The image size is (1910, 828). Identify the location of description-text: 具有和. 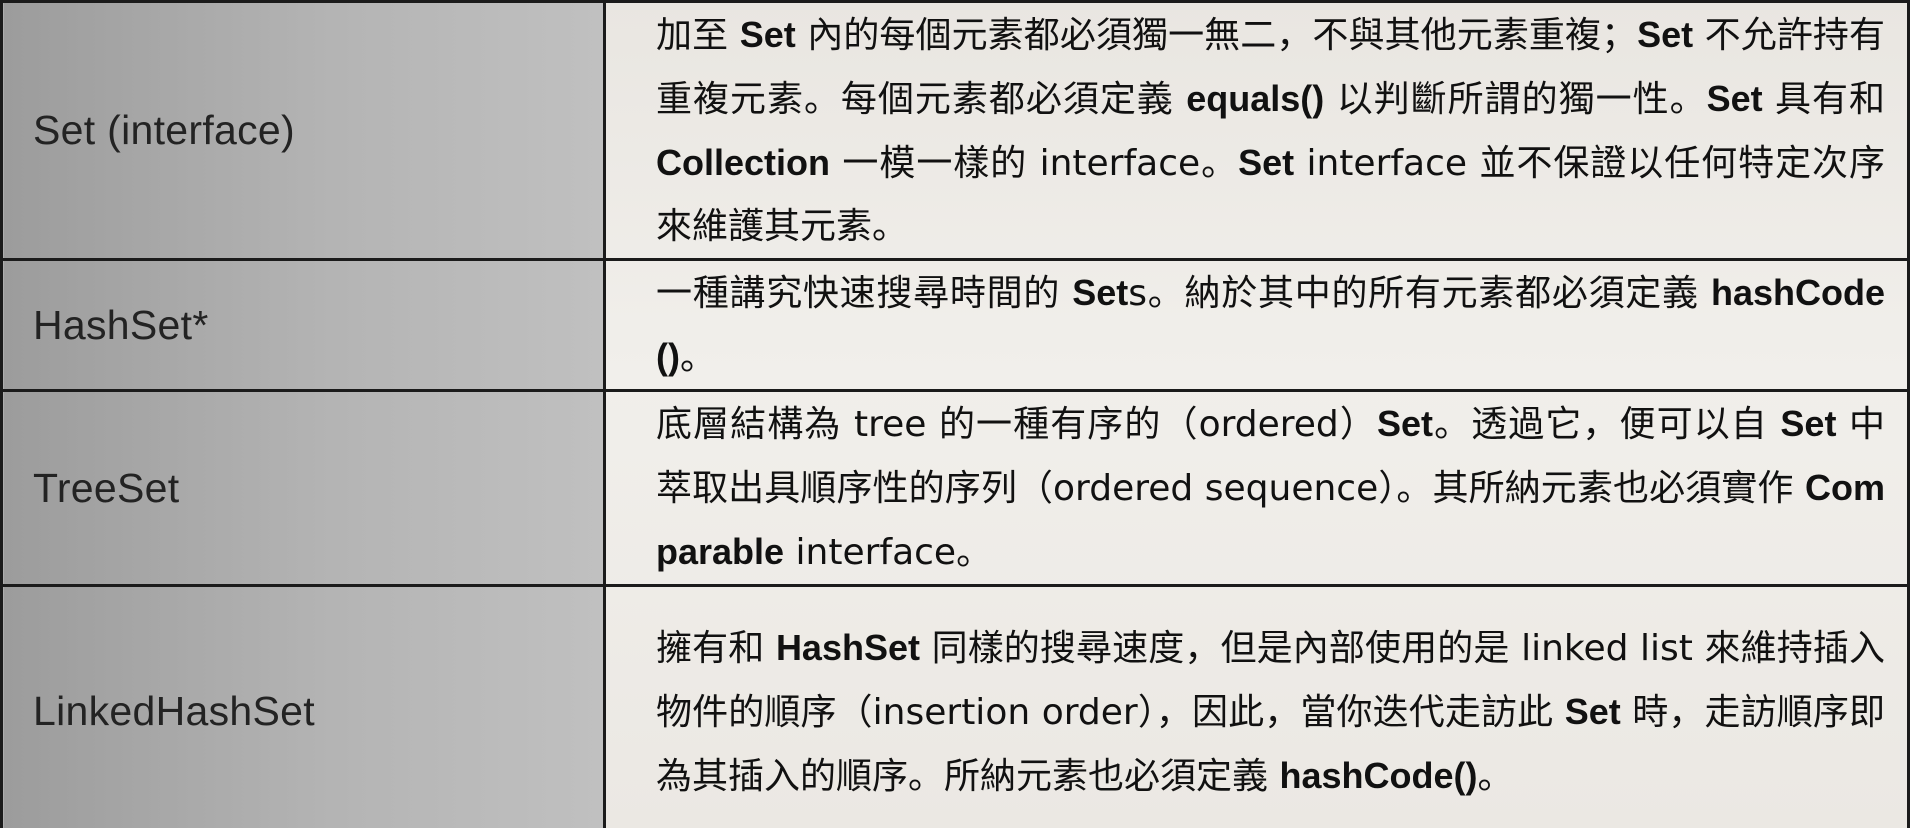
(1823, 99).